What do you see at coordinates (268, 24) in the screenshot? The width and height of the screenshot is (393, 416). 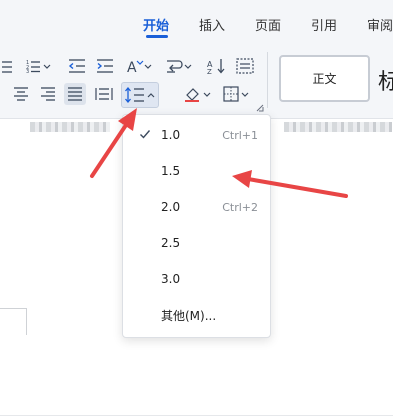 I see `tab-page: 页面` at bounding box center [268, 24].